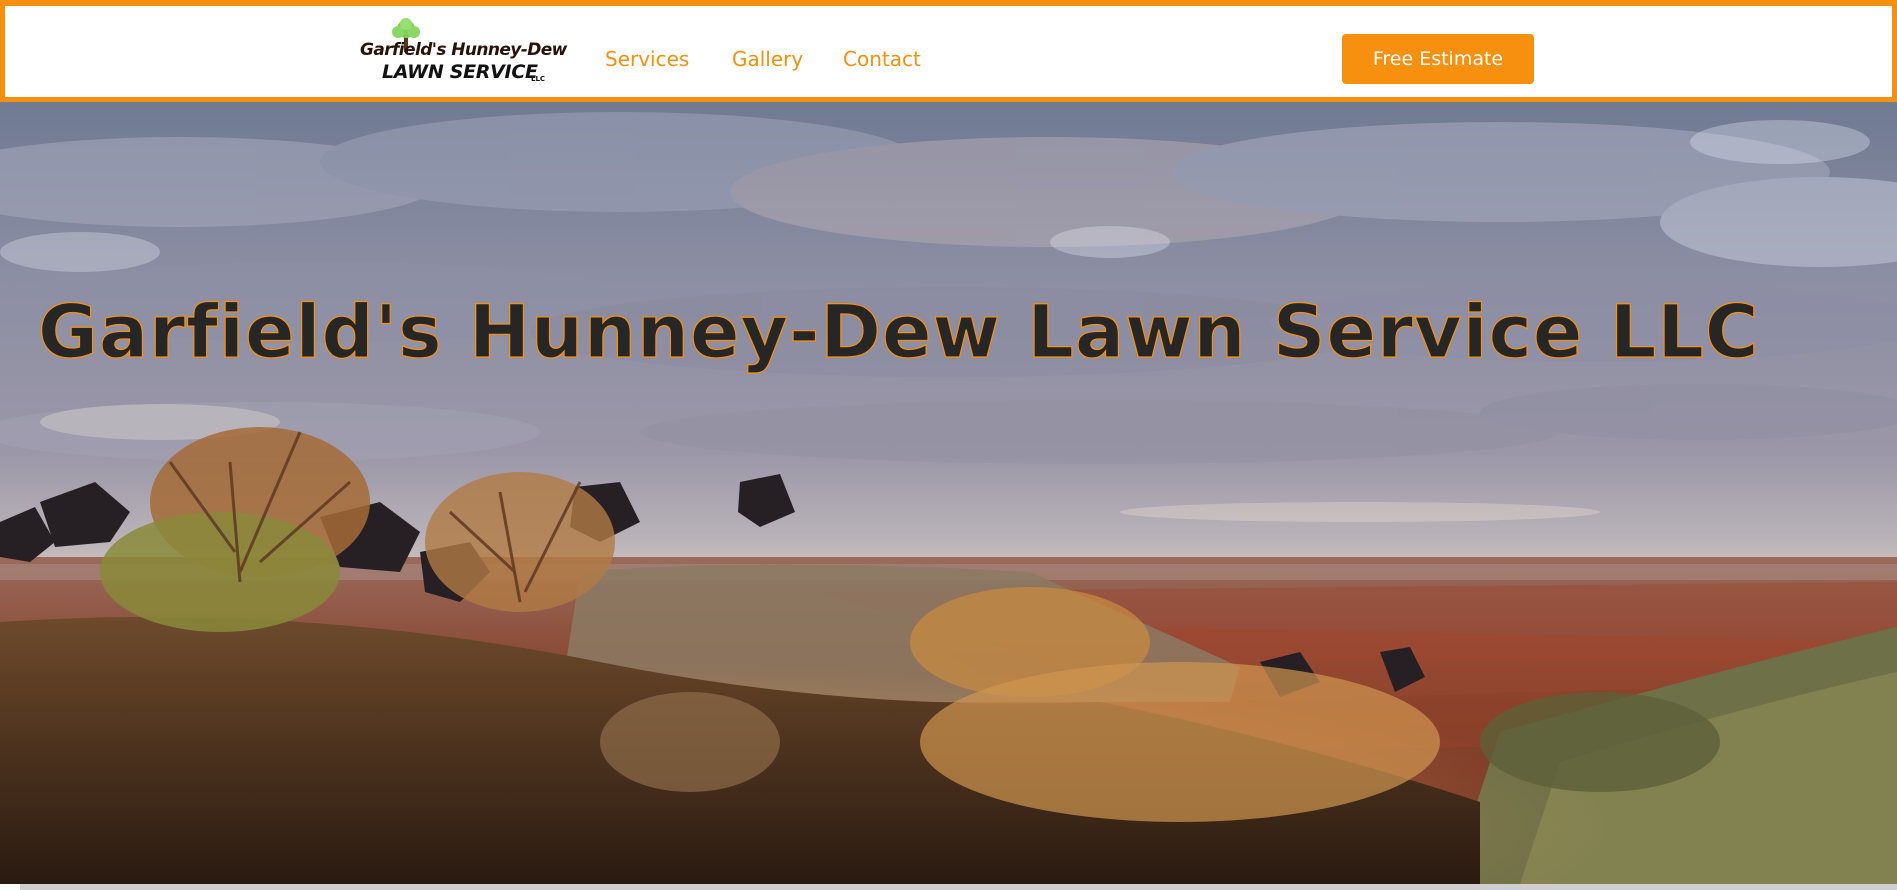 The height and width of the screenshot is (890, 1897). Describe the element at coordinates (647, 59) in the screenshot. I see `nav-link-services: Services` at that location.